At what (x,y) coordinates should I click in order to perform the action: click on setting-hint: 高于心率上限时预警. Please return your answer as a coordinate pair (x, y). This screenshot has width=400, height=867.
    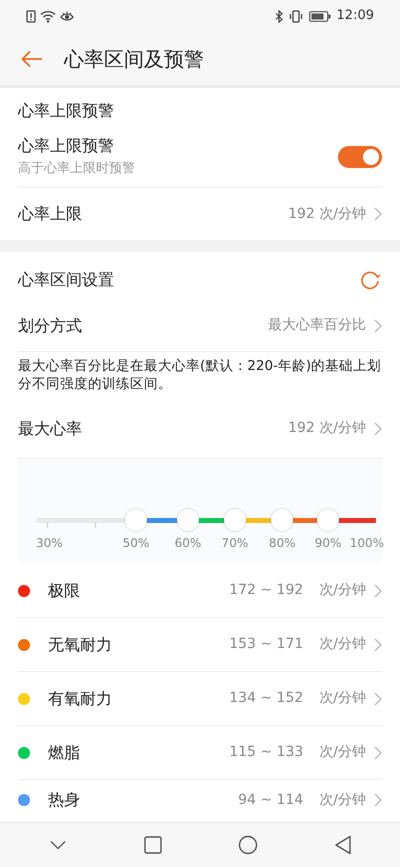
    Looking at the image, I should click on (76, 169).